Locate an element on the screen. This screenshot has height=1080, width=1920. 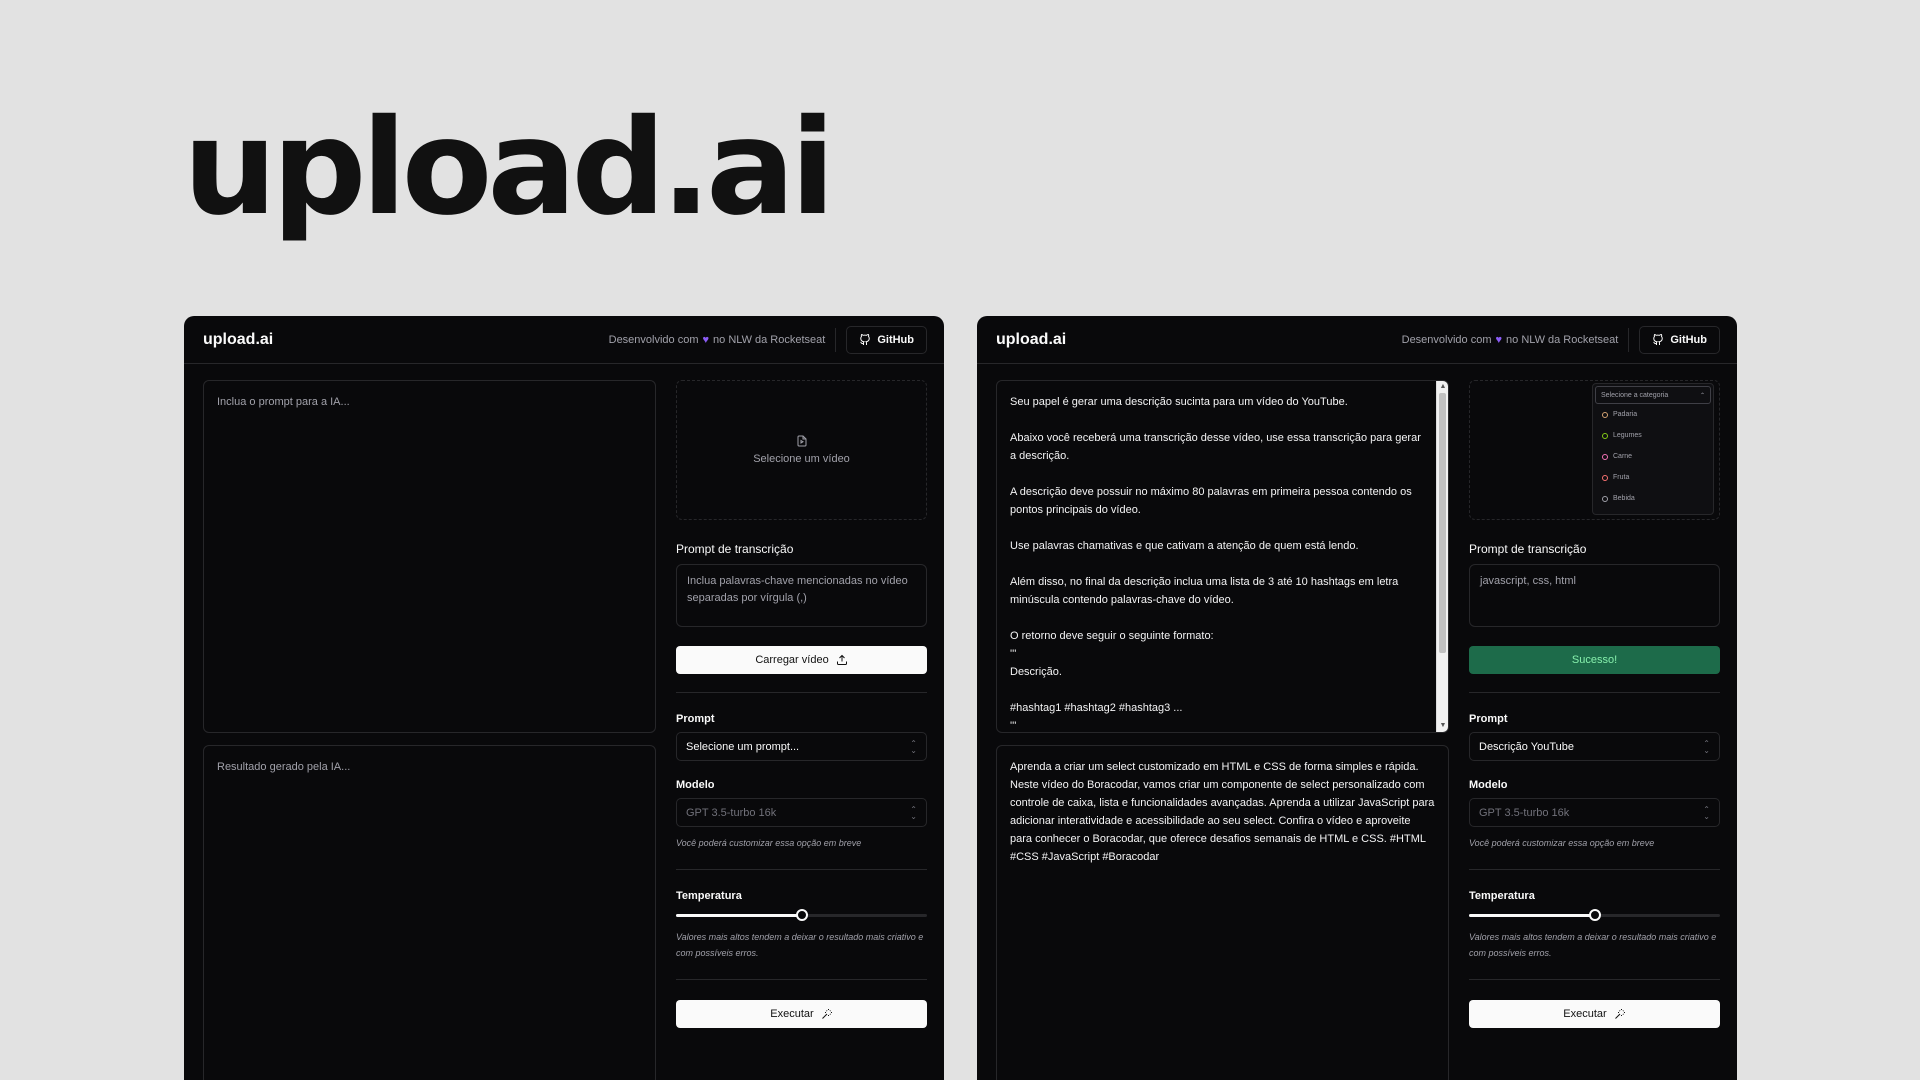
dropdown-trigger-label: Selecione a categoria is located at coordinates (1635, 395).